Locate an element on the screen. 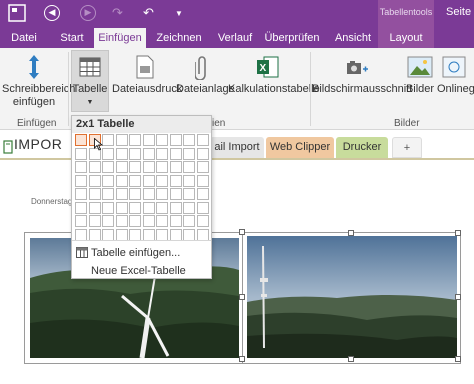 The height and width of the screenshot is (384, 474). tower-landscape-photo is located at coordinates (352, 297).